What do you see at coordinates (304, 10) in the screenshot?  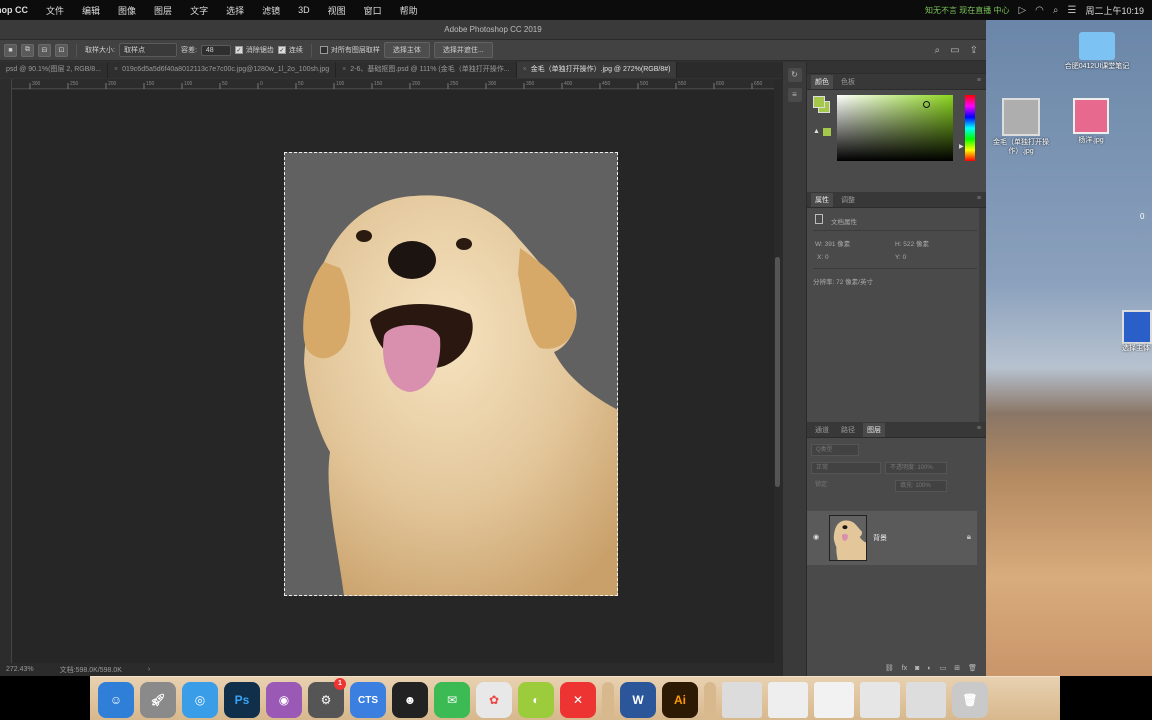 I see `menu-3d: 3D` at bounding box center [304, 10].